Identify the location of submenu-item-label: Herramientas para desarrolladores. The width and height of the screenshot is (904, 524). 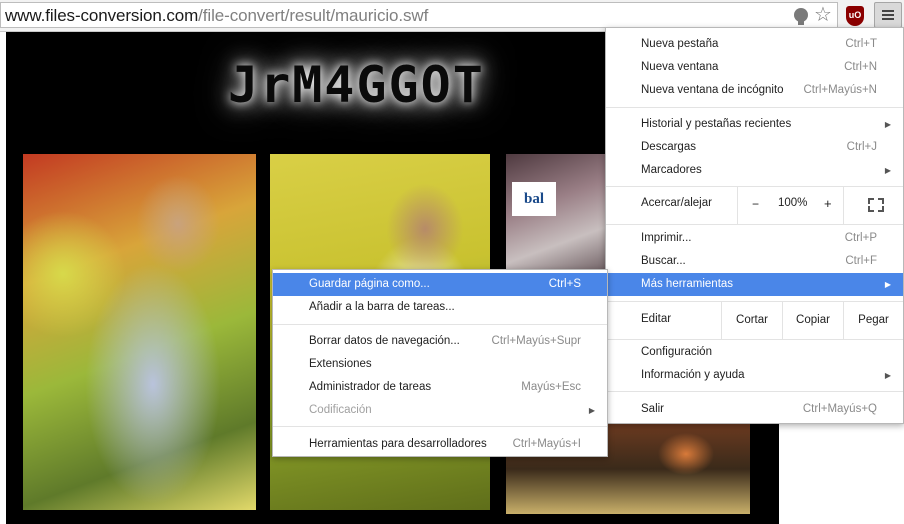
(398, 444).